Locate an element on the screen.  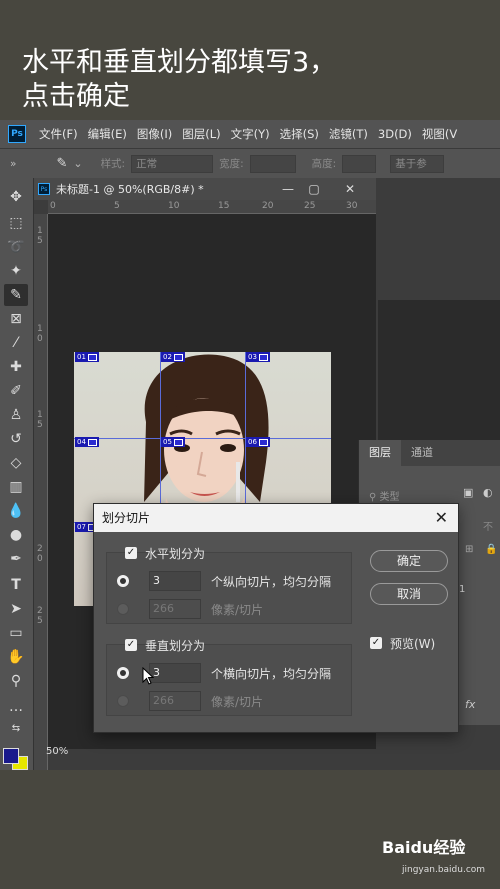
horizontal-divide-checkbox: ✓ is located at coordinates (131, 553).